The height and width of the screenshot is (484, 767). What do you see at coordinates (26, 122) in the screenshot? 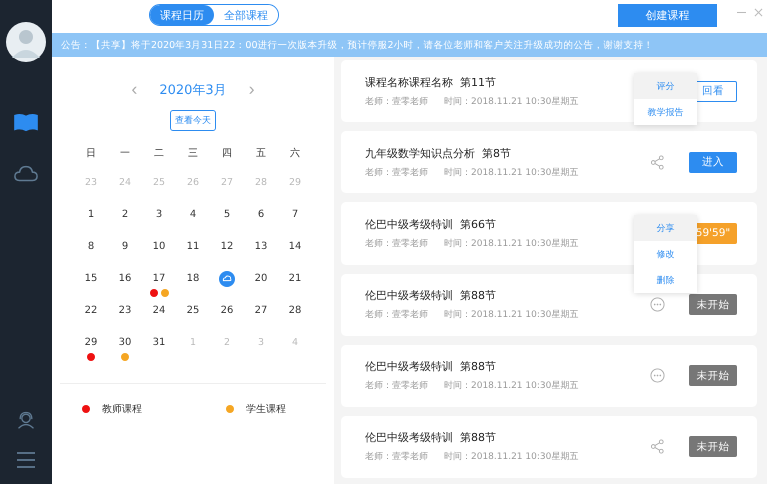
I see `book-icon` at bounding box center [26, 122].